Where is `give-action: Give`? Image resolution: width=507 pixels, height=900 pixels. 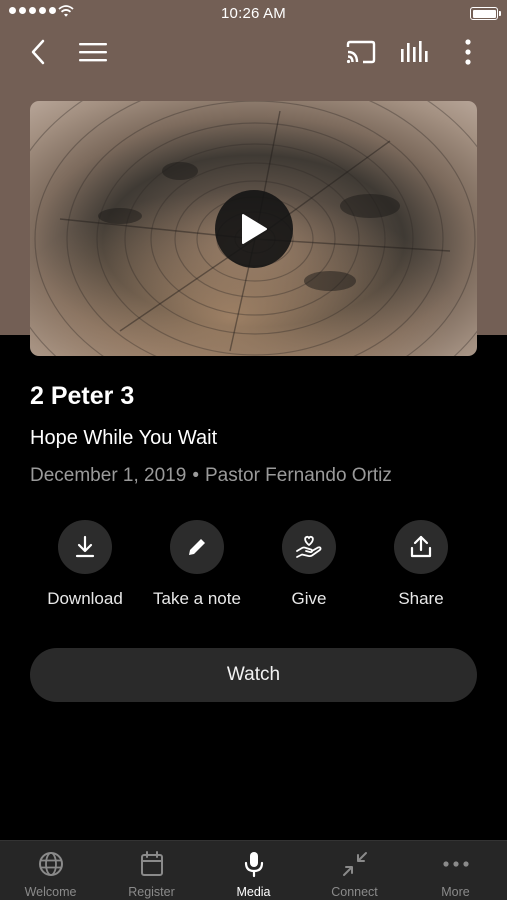 give-action: Give is located at coordinates (309, 564).